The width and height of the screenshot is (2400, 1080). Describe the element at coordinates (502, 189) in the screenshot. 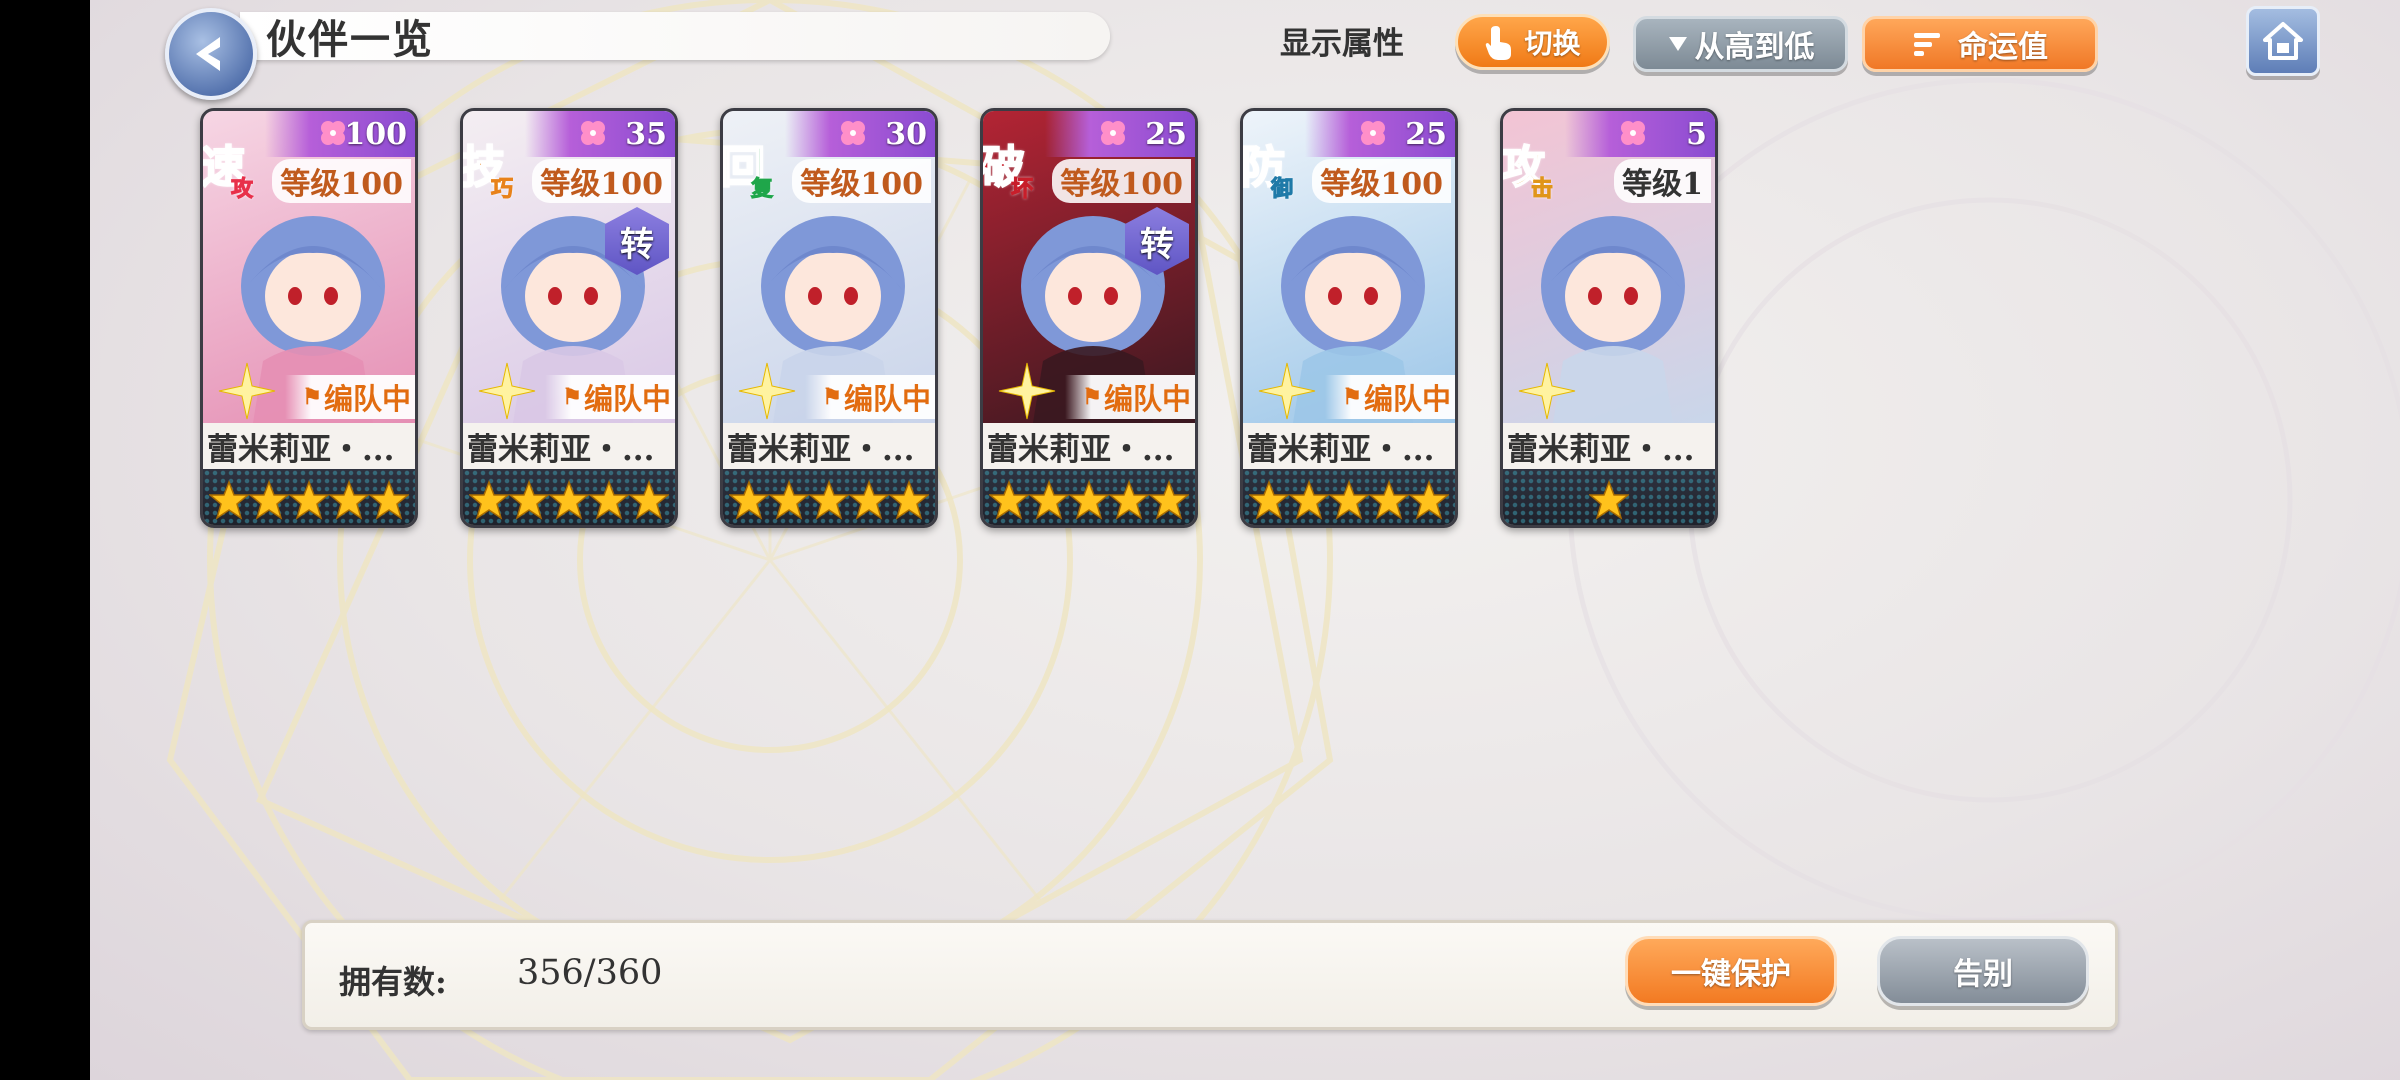

I see `attribute-sub-glyph: 巧` at that location.